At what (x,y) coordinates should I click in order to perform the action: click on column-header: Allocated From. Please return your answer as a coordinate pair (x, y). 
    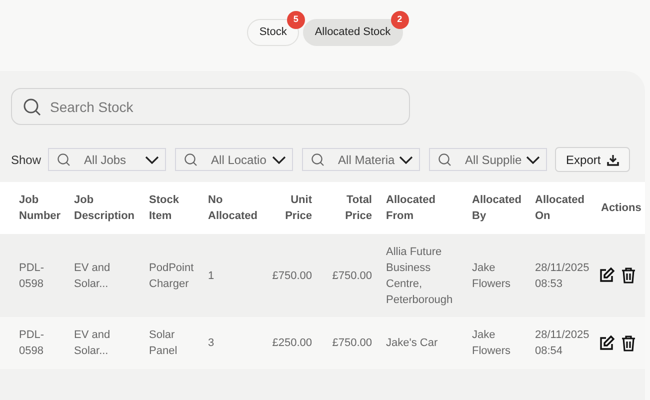
    Looking at the image, I should click on (422, 208).